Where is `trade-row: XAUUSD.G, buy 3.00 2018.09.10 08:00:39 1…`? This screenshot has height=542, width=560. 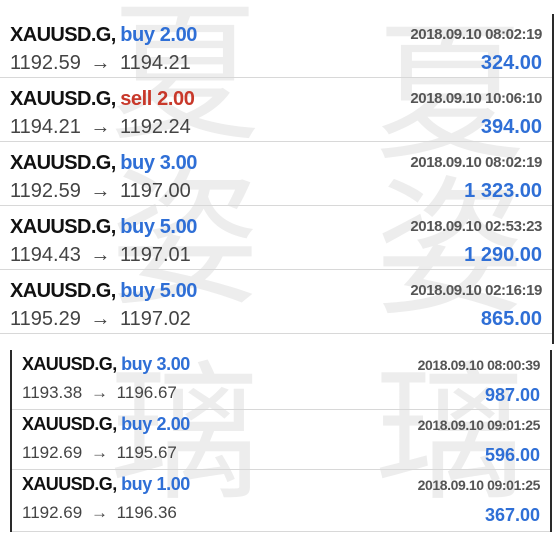 trade-row: XAUUSD.G, buy 3.00 2018.09.10 08:00:39 1… is located at coordinates (281, 380).